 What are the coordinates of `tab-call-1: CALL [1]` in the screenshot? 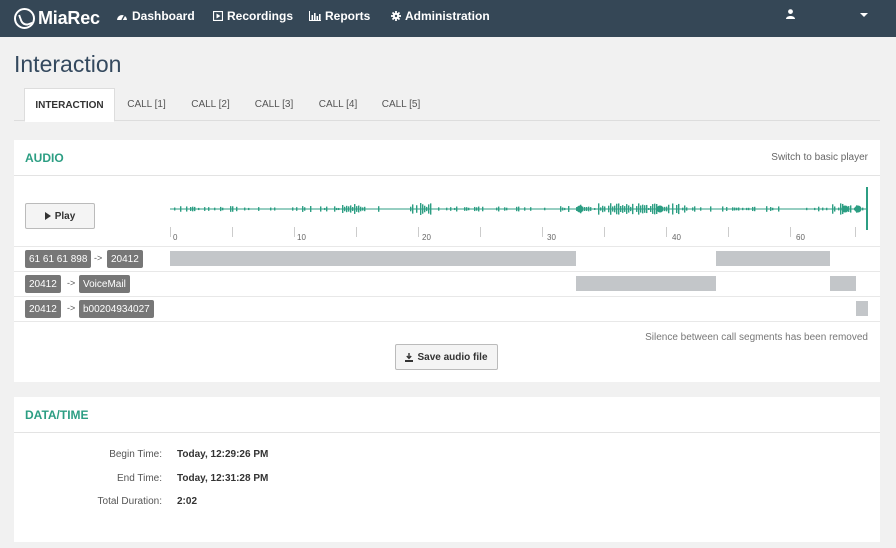 It's located at (146, 104).